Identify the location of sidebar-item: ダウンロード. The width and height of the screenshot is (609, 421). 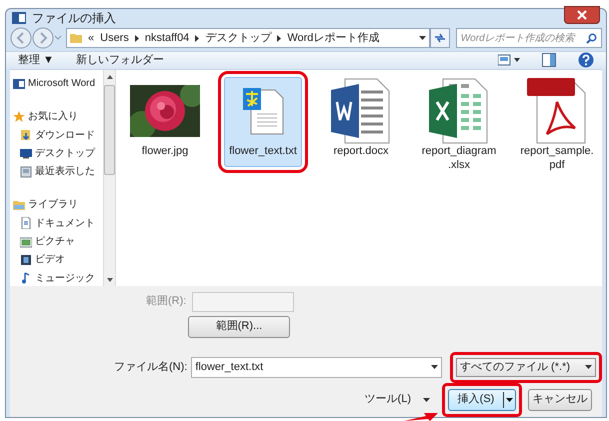
(66, 135).